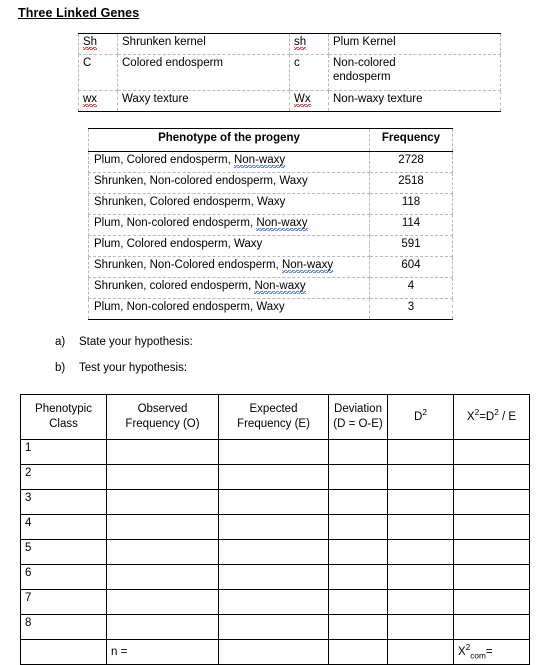 This screenshot has height=665, width=546. Describe the element at coordinates (289, 44) in the screenshot. I see `gene-key-row: Sh Shrunken kernel sh Plum Kernel` at that location.